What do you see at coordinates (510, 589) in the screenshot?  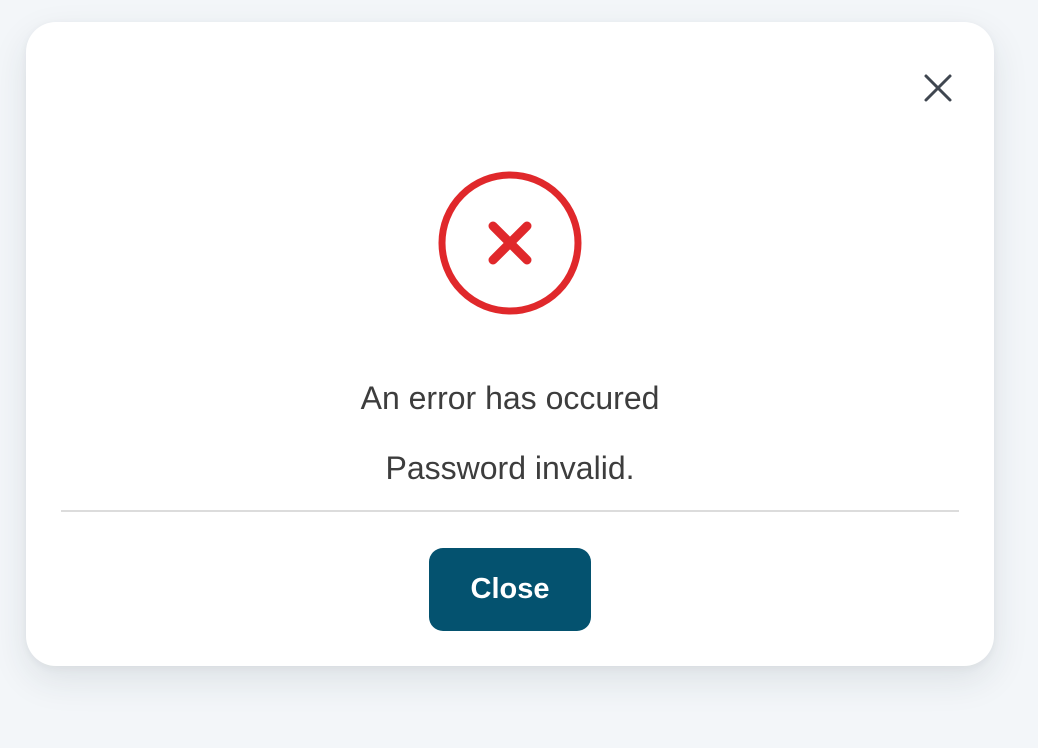 I see `close-button: Close` at bounding box center [510, 589].